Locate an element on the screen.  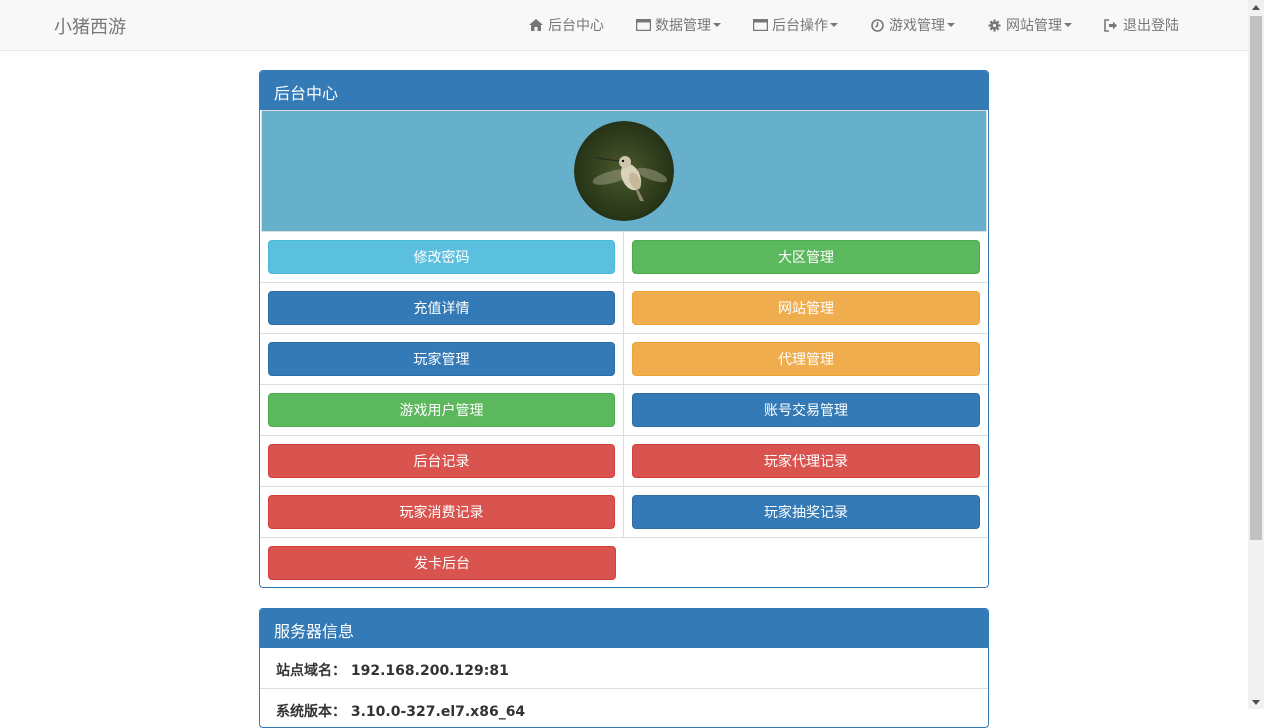
nav-item-label: 数据管理 is located at coordinates (683, 26).